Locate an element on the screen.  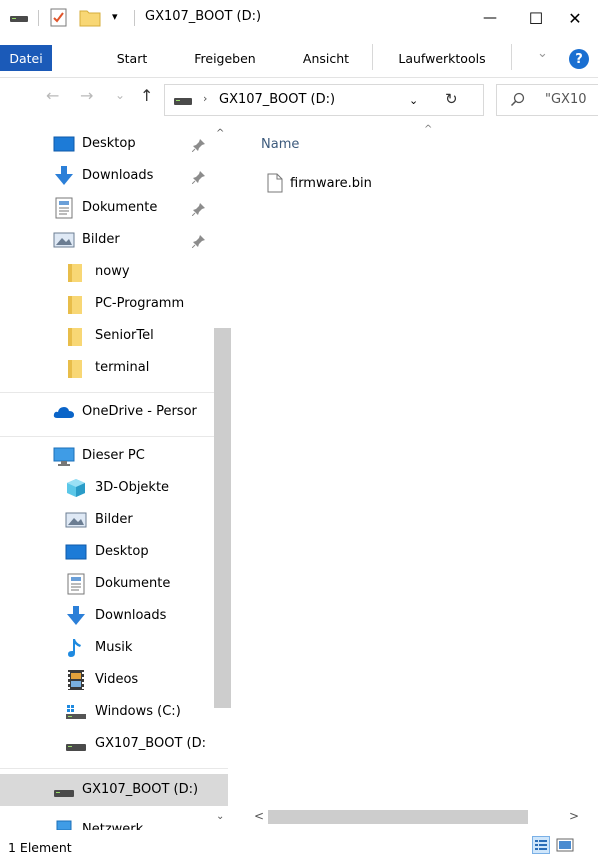
address-row: ← → ⌄ ↑ › GX107_BOOT (D:) ⌄ ↻ "GX10 is located at coordinates (299, 98).